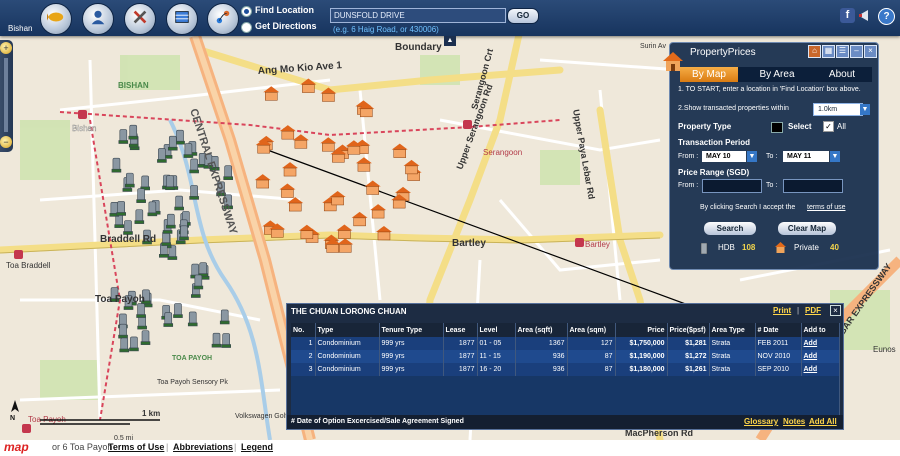  Describe the element at coordinates (541, 330) in the screenshot. I see `col-header: Area (sqft)` at that location.